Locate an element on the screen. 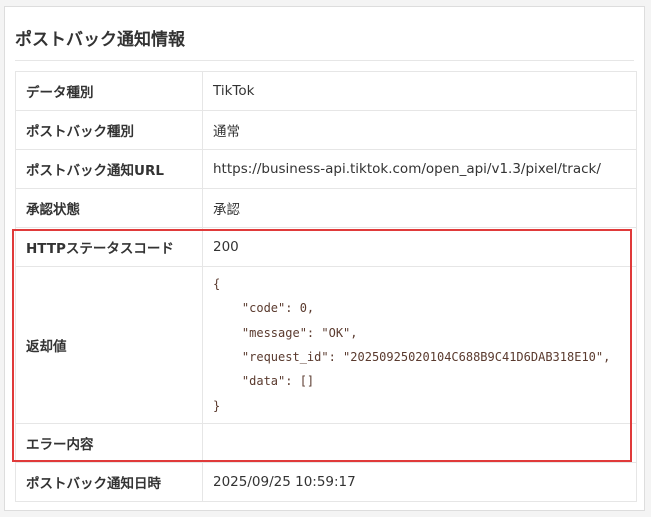 This screenshot has height=517, width=651. table-row-approval-status: 承認状態 承認 is located at coordinates (326, 208).